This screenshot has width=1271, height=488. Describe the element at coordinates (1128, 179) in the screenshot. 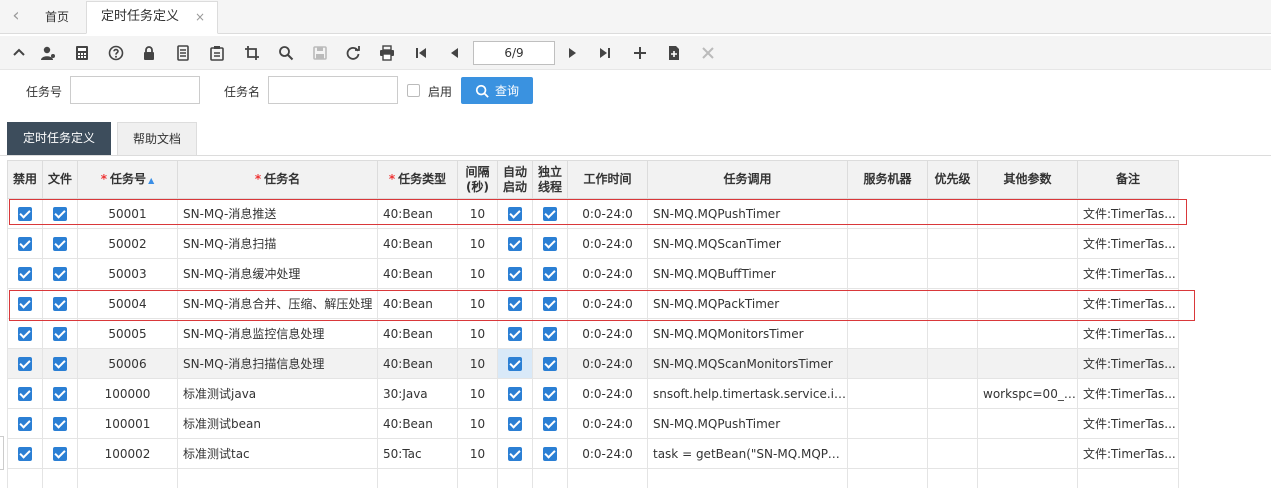

I see `col-remark: 备注` at that location.